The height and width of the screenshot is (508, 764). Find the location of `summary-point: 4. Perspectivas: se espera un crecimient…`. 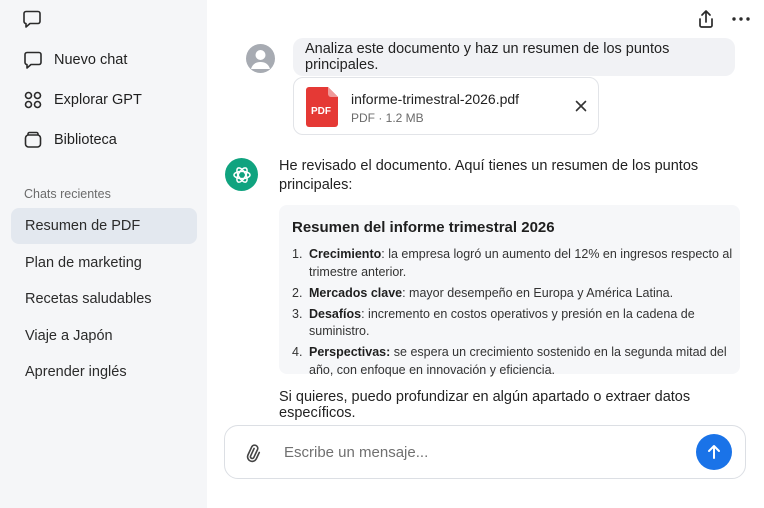

summary-point: 4. Perspectivas: se espera un crecimient… is located at coordinates (509, 361).